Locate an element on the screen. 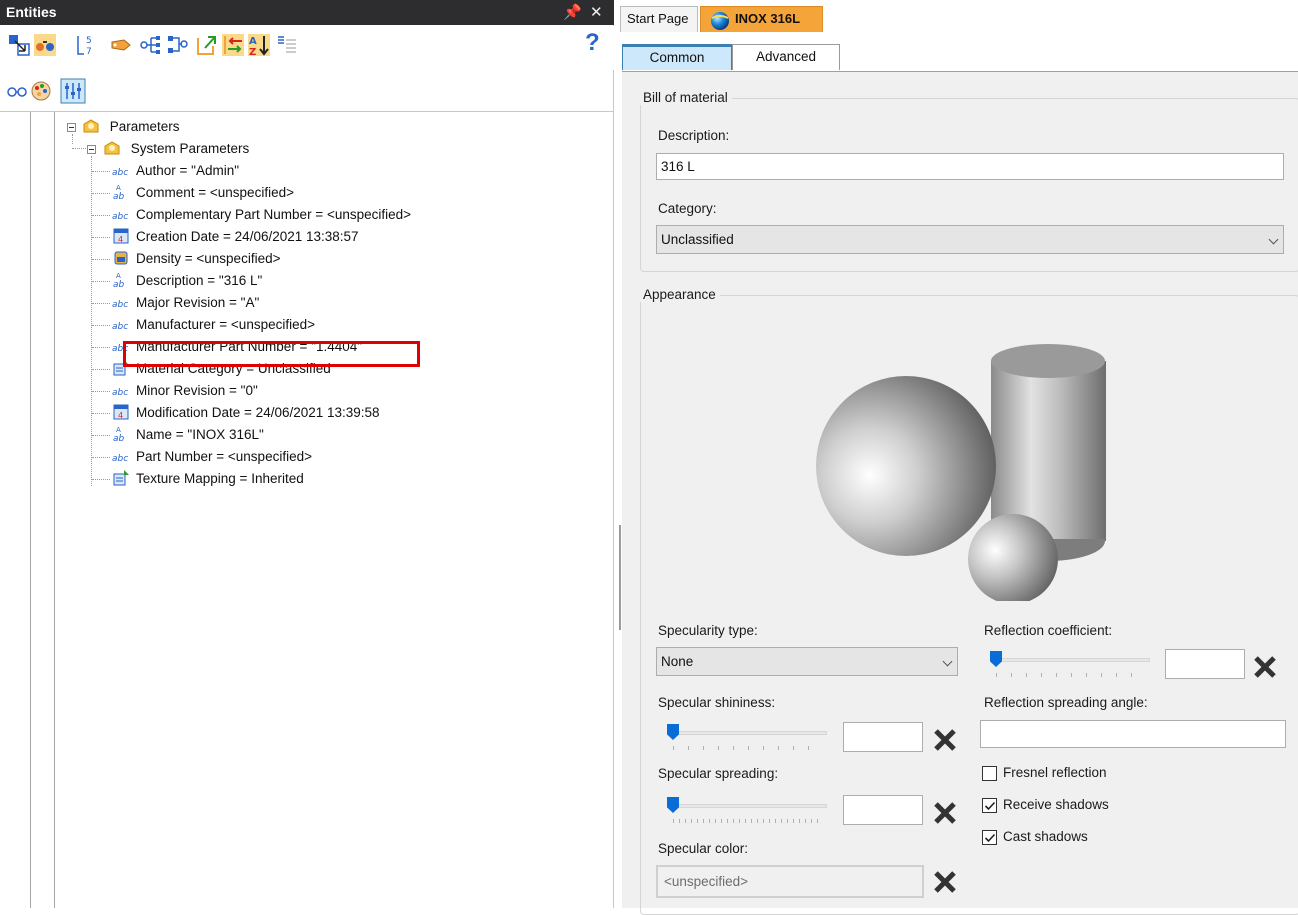  tree-parameter-item: abc Author = "Admin" is located at coordinates (175, 171).